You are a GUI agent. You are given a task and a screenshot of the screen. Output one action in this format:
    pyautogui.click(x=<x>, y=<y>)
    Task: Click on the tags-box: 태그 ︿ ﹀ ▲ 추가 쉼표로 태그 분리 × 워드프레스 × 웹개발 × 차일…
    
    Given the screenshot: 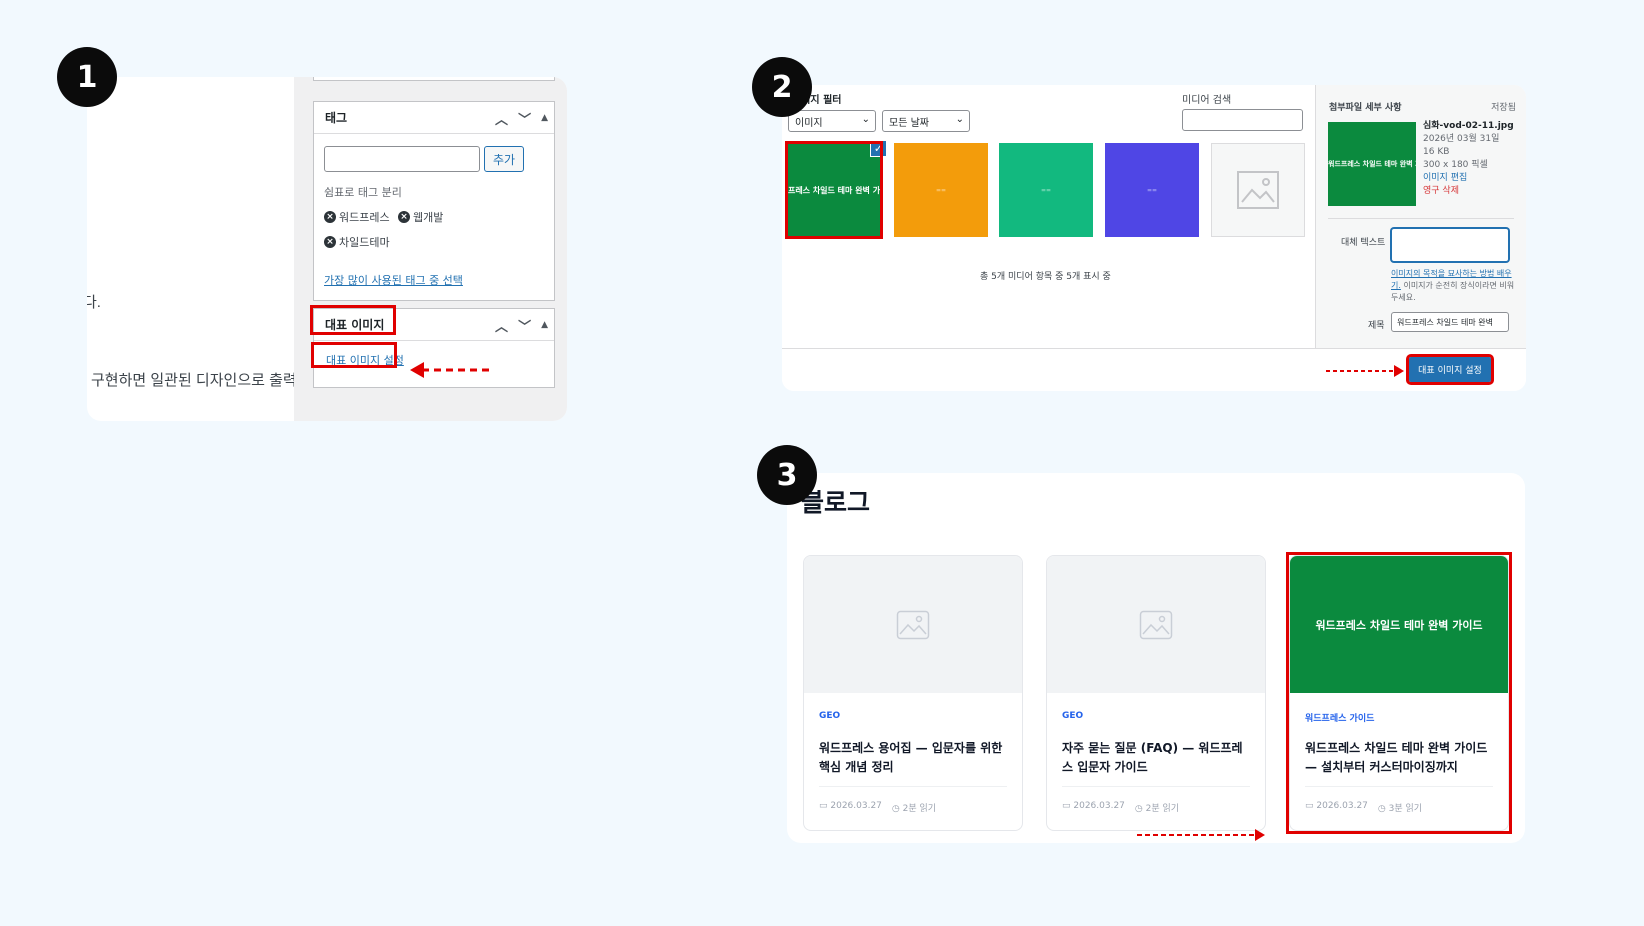 What is the action you would take?
    pyautogui.click(x=434, y=201)
    